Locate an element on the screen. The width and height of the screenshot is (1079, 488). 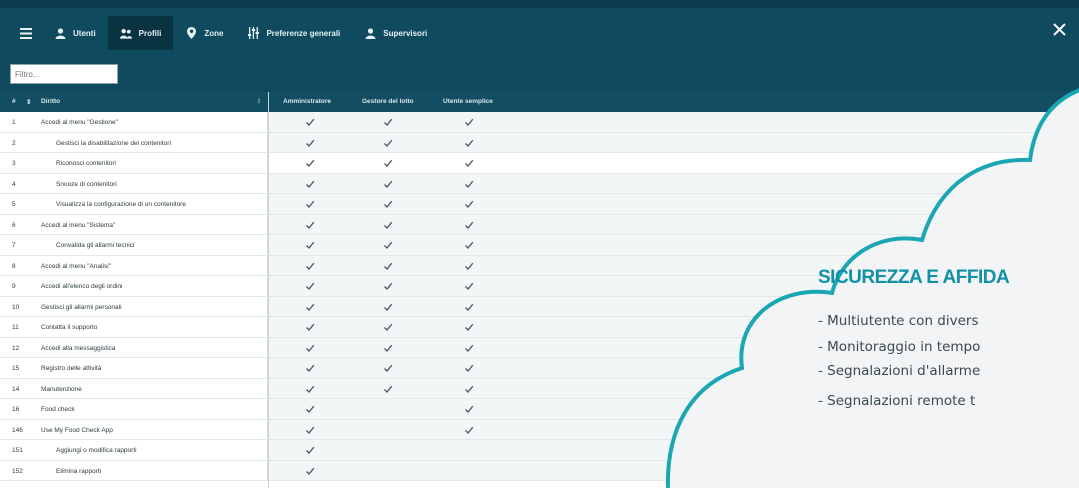
tab-utenti: Utenti is located at coordinates (75, 33).